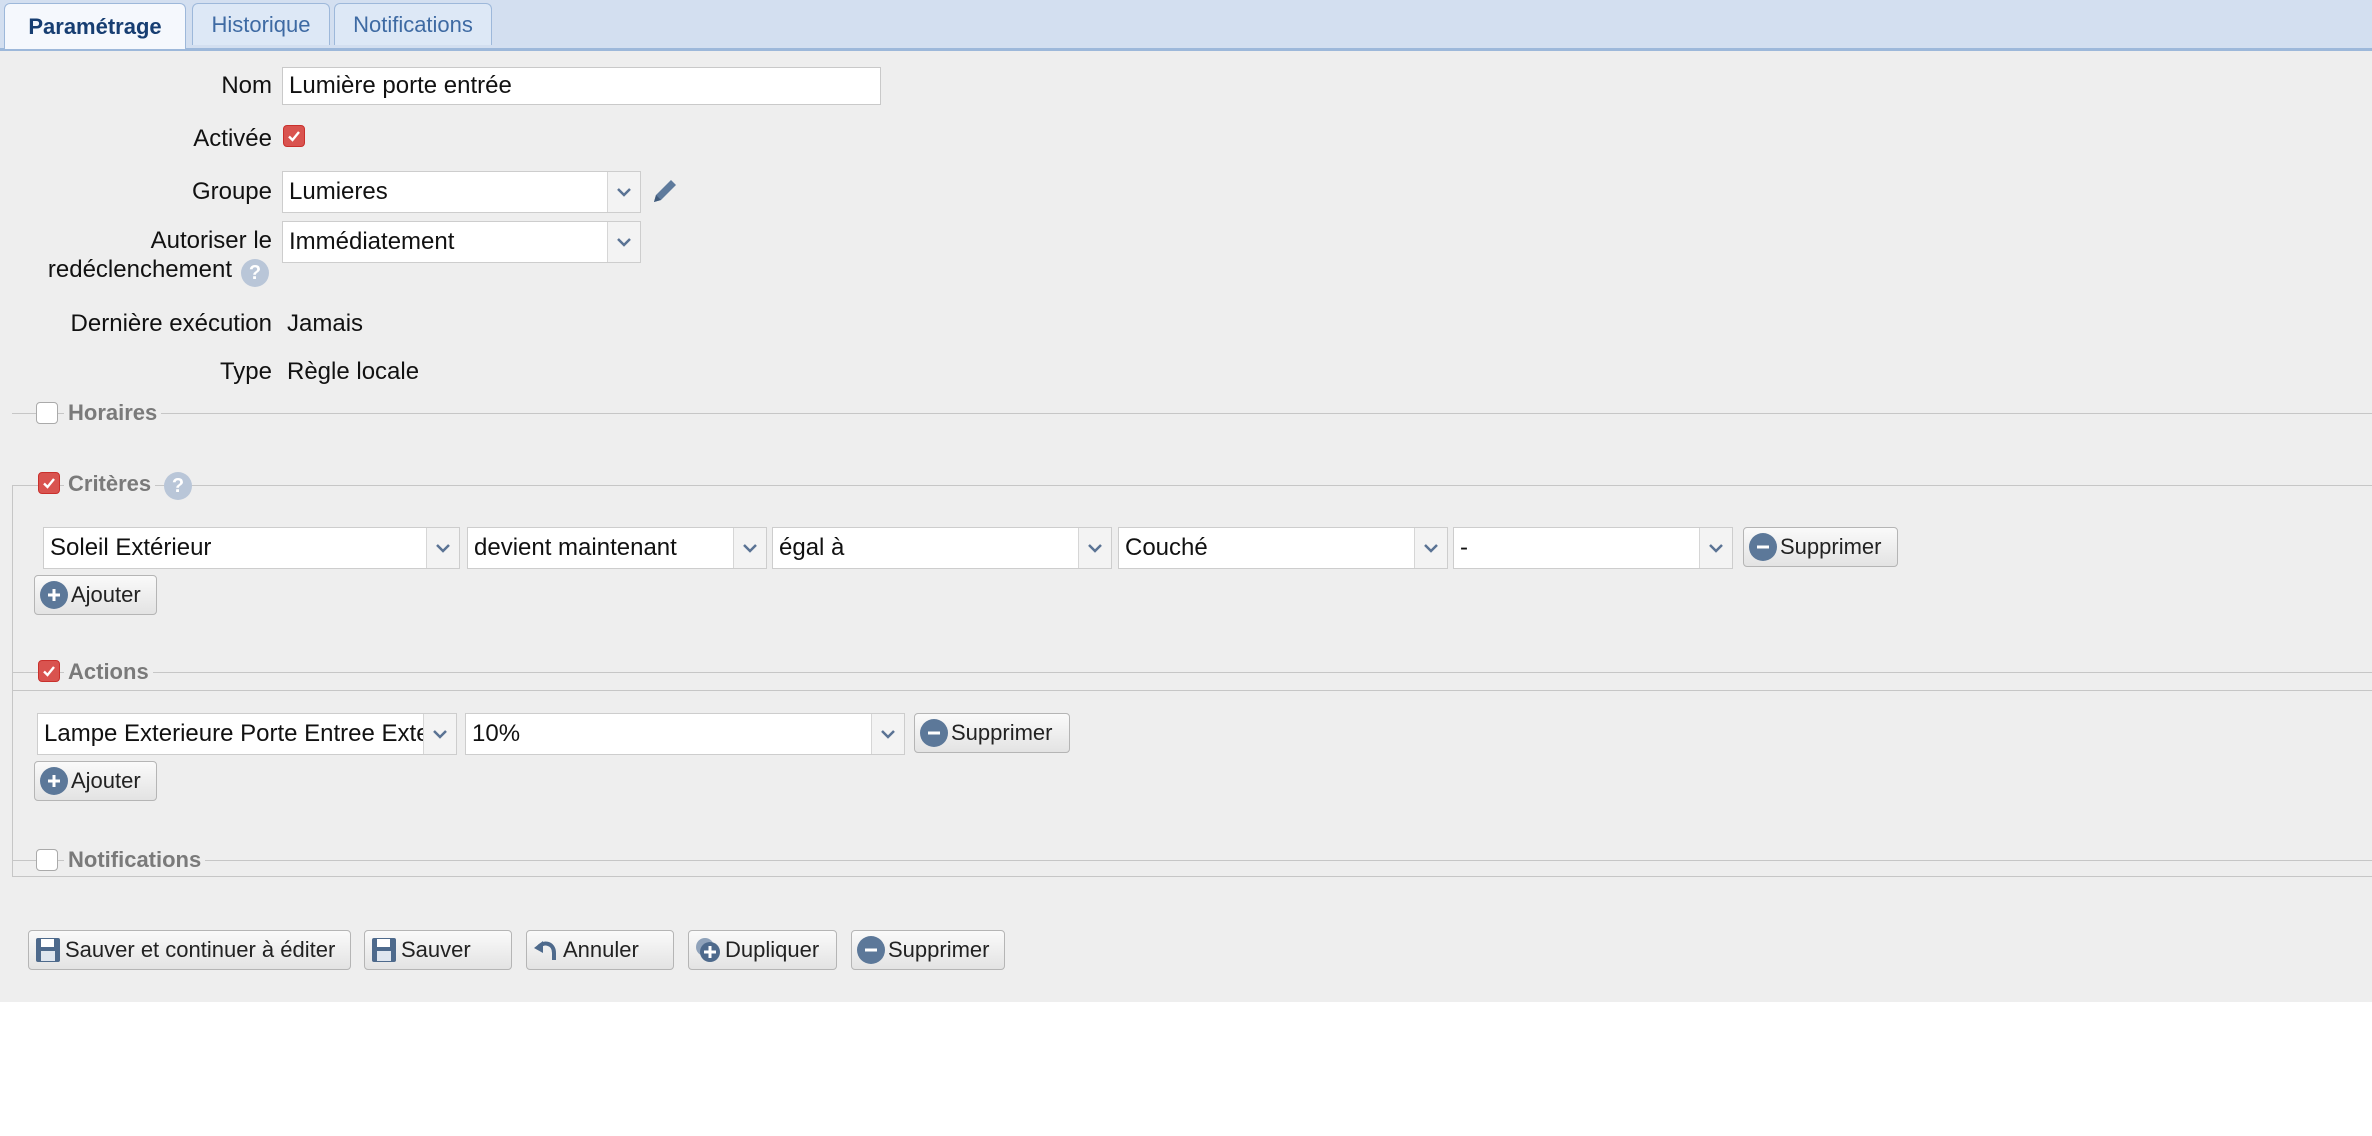  I want to click on tab-label: Historique, so click(261, 24).